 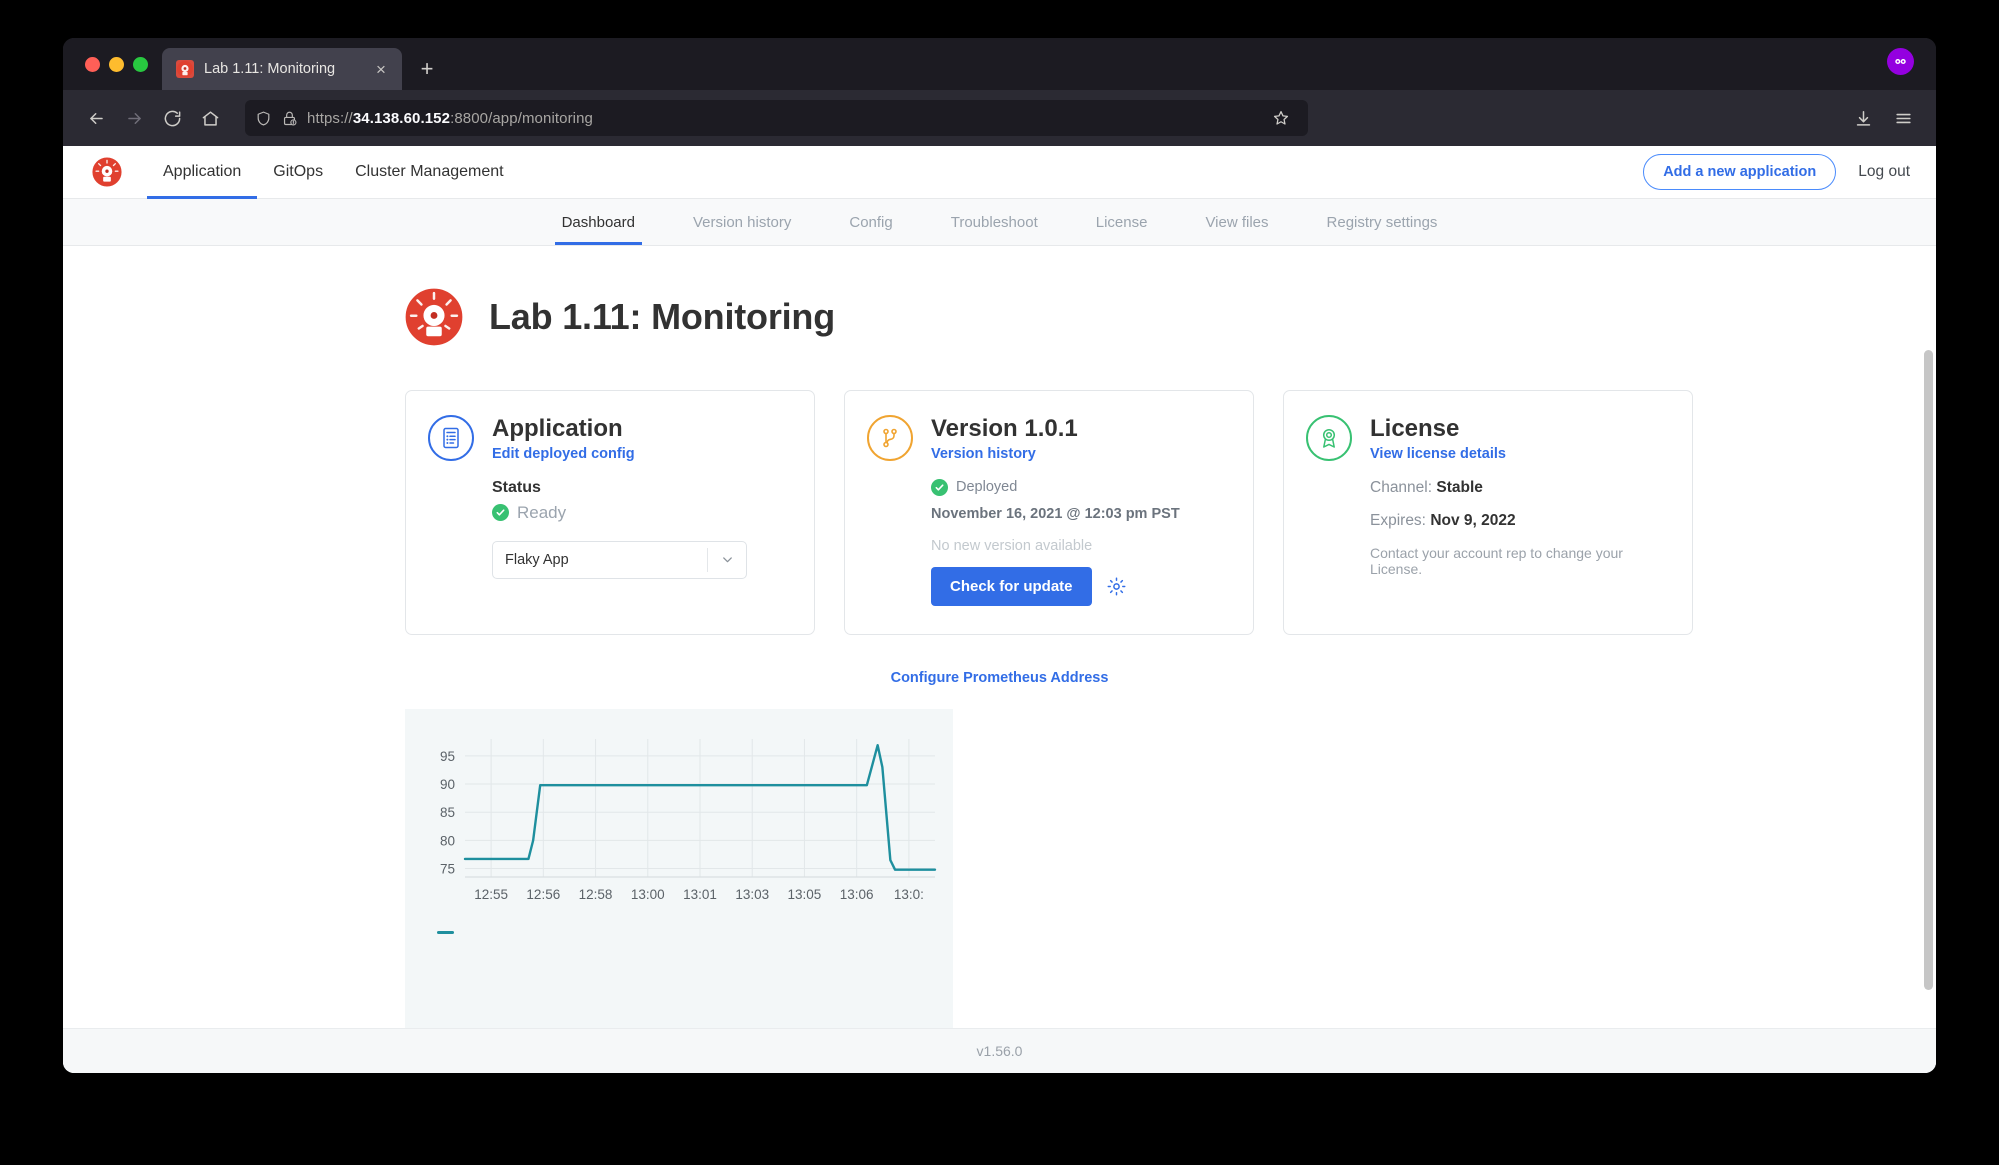 What do you see at coordinates (994, 222) in the screenshot?
I see `tab-troubleshoot: Troubleshoot` at bounding box center [994, 222].